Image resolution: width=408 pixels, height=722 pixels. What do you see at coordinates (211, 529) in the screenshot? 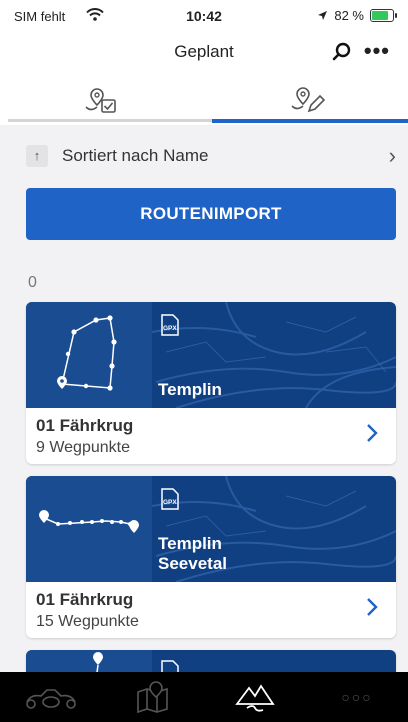
I see `route-map-preview: GPX Templin Seevetal` at bounding box center [211, 529].